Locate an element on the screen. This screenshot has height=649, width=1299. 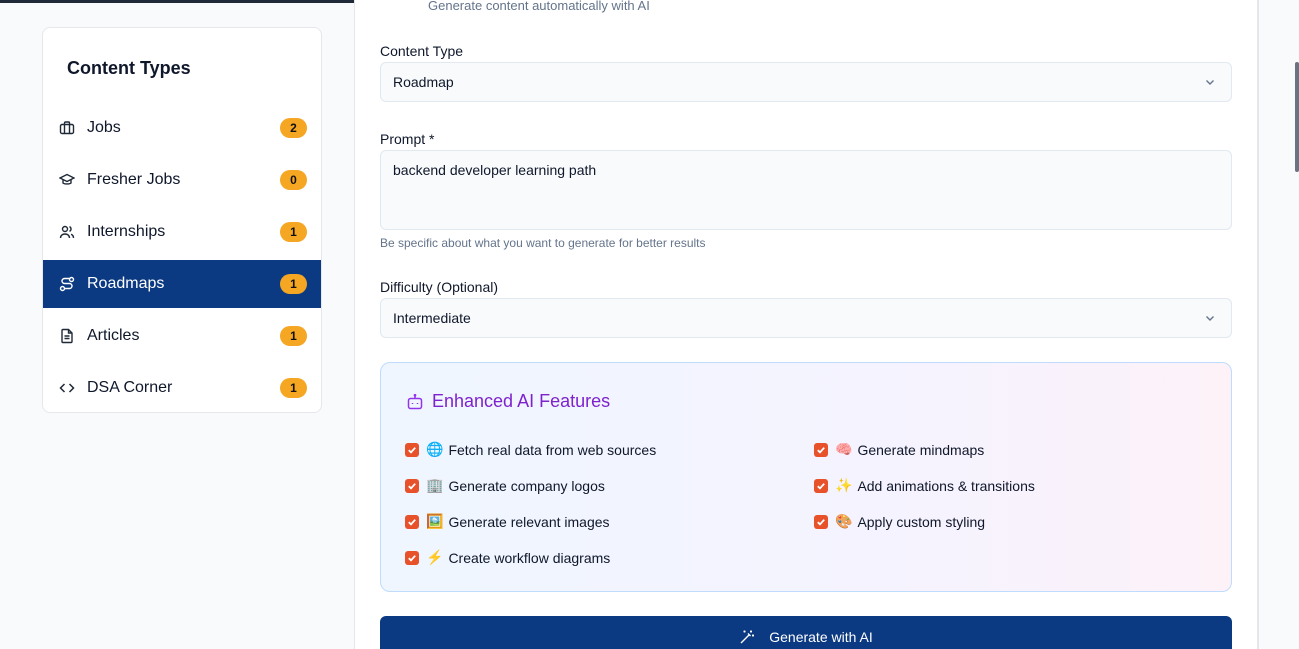
route-icon is located at coordinates (67, 284).